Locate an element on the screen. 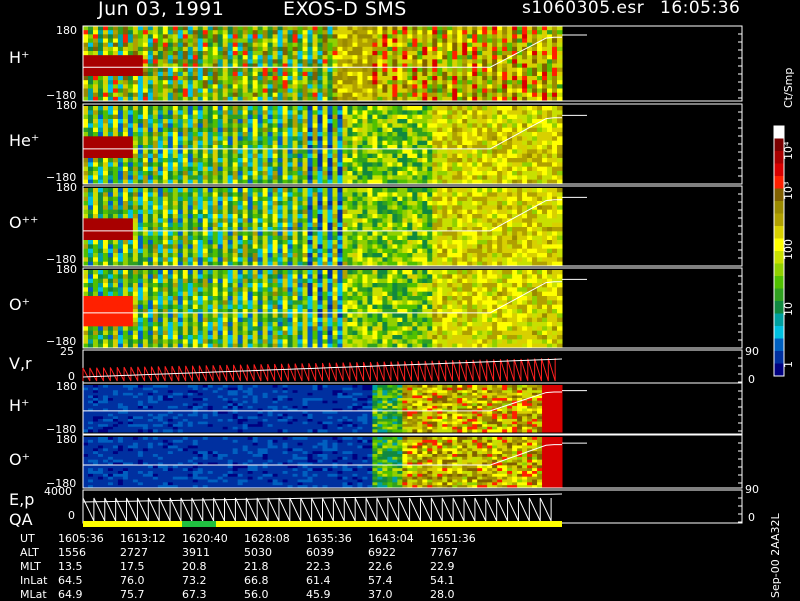  ephemeris-cell: 1605:36 is located at coordinates (81, 538).